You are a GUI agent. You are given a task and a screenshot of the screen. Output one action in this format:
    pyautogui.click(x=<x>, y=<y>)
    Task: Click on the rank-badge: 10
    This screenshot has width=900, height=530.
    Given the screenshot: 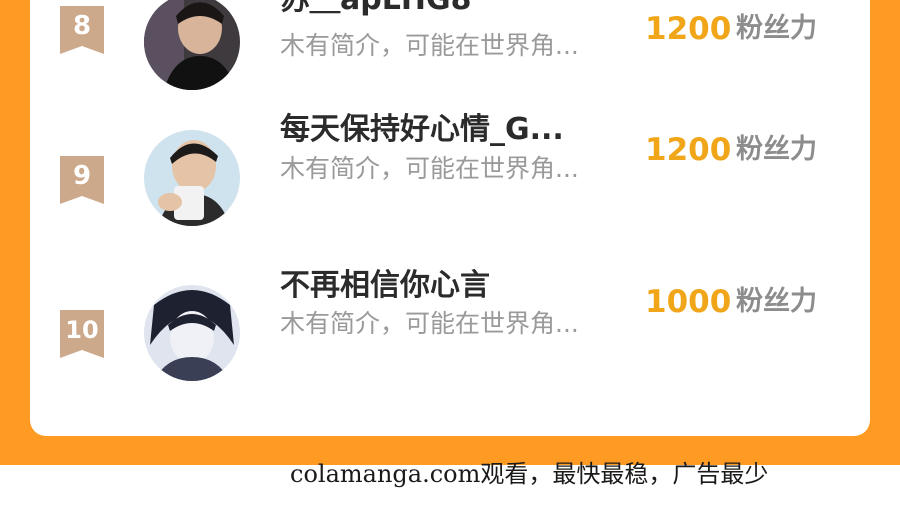 What is the action you would take?
    pyautogui.click(x=82, y=334)
    